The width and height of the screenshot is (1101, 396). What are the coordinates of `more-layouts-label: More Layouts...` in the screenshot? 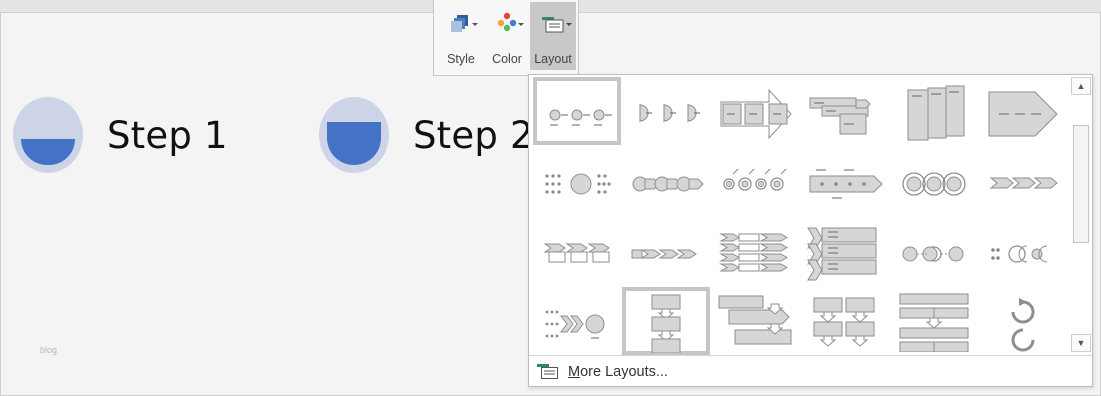 It's located at (618, 371).